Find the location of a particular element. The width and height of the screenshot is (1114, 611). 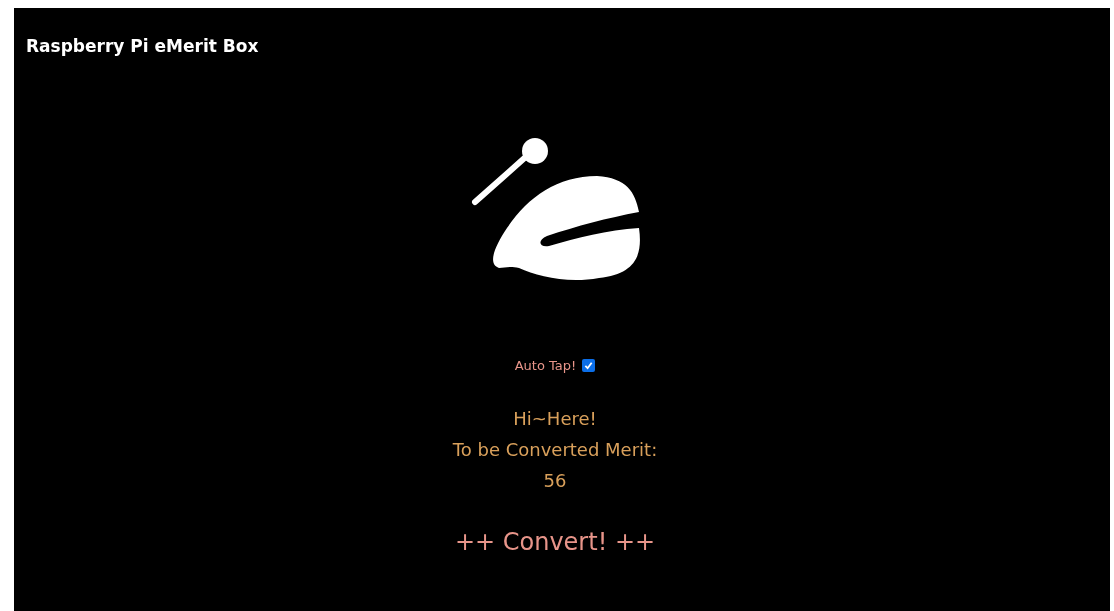

page-title: Raspberry Pi eMerit Box is located at coordinates (142, 46).